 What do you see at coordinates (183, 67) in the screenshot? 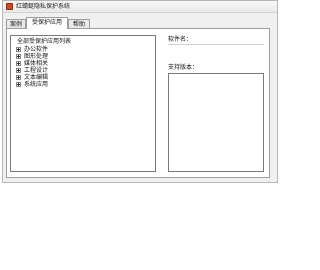
I see `supported-versions-label: 支持版本：` at bounding box center [183, 67].